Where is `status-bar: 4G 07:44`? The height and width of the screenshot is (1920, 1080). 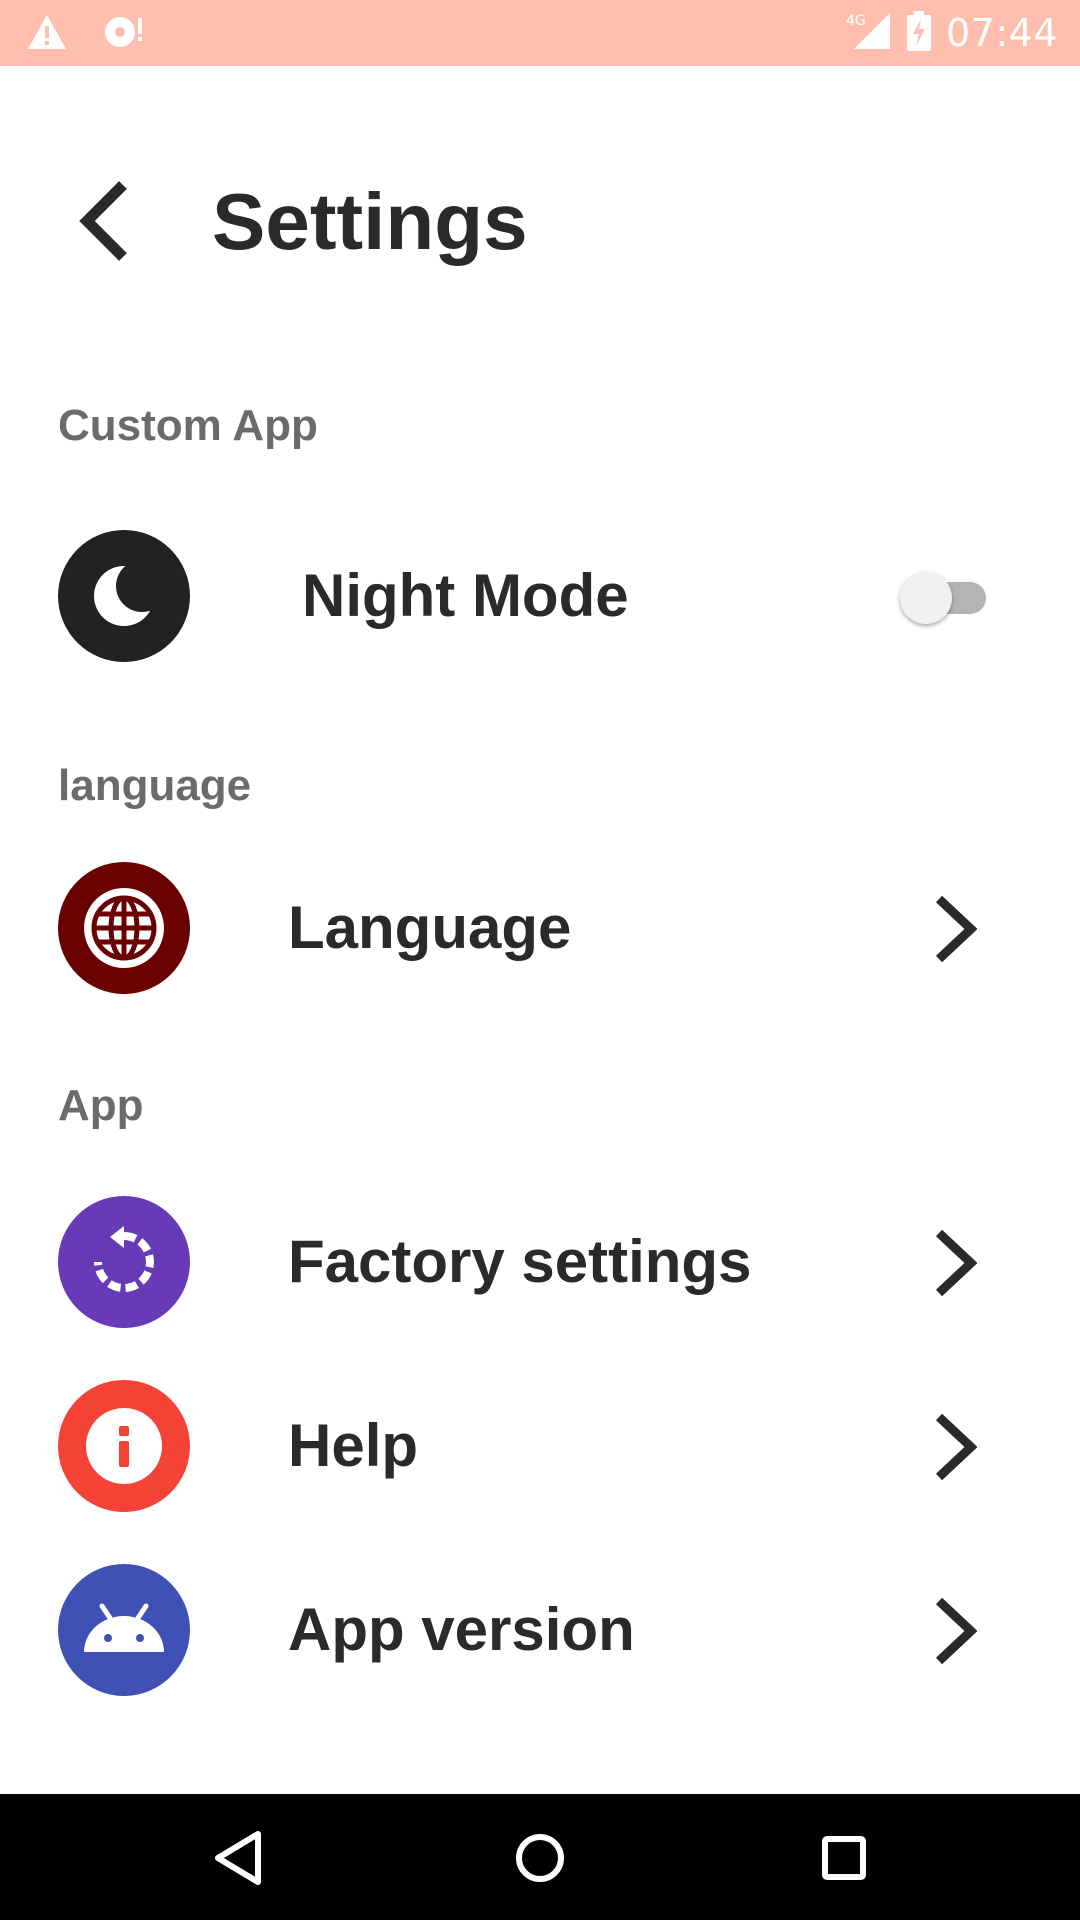 status-bar: 4G 07:44 is located at coordinates (540, 33).